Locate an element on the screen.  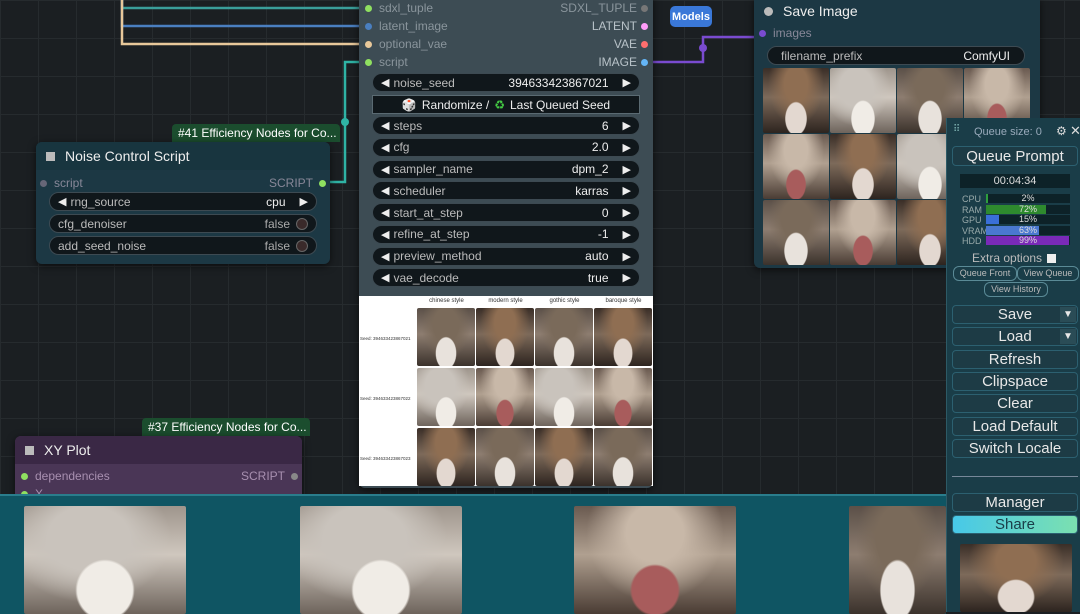
add-seed-noise-toggle: add_seed_noise false is located at coordinates (183, 245).